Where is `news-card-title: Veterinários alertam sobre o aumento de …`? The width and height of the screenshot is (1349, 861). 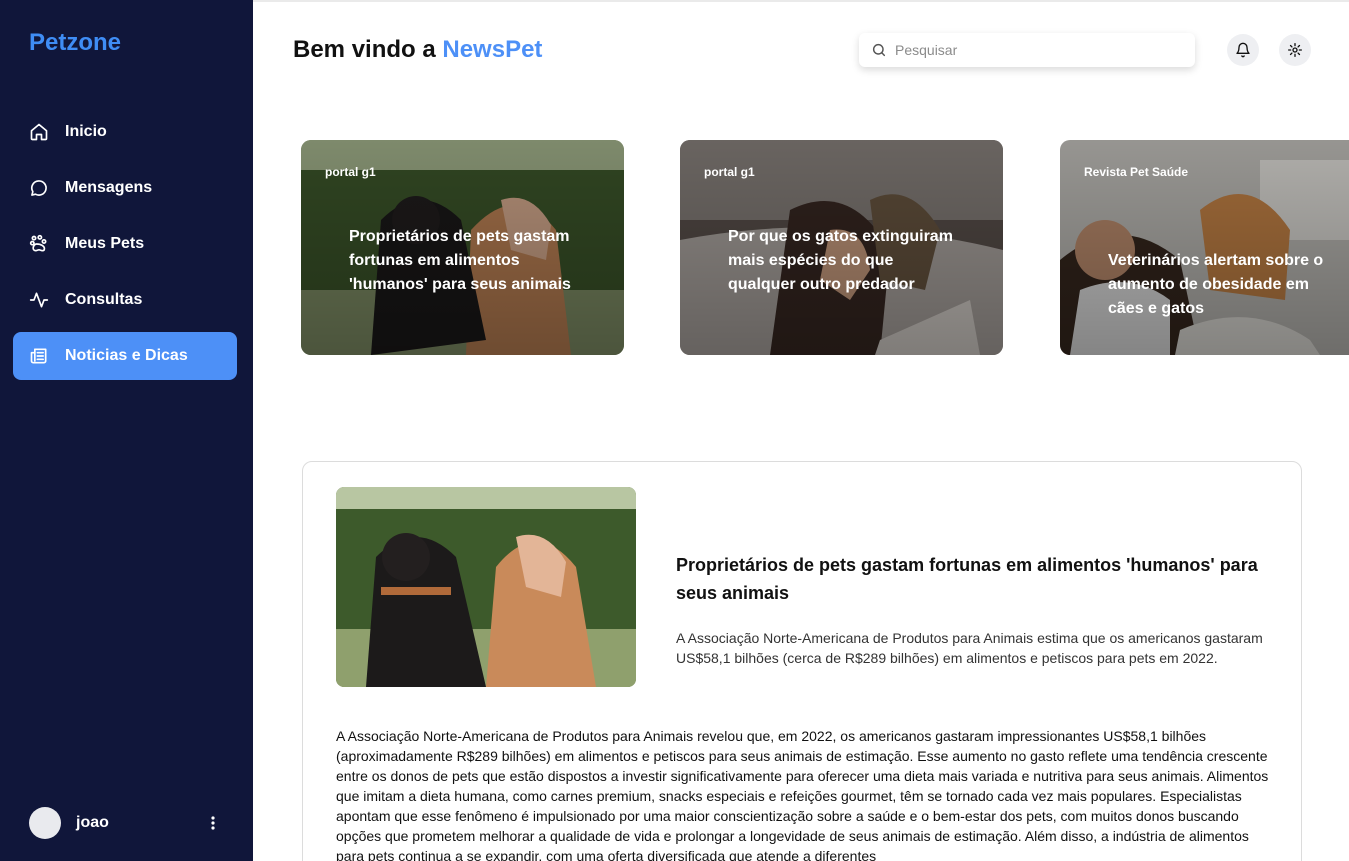
news-card-title: Veterinários alertam sobre o aumento de … is located at coordinates (1216, 284).